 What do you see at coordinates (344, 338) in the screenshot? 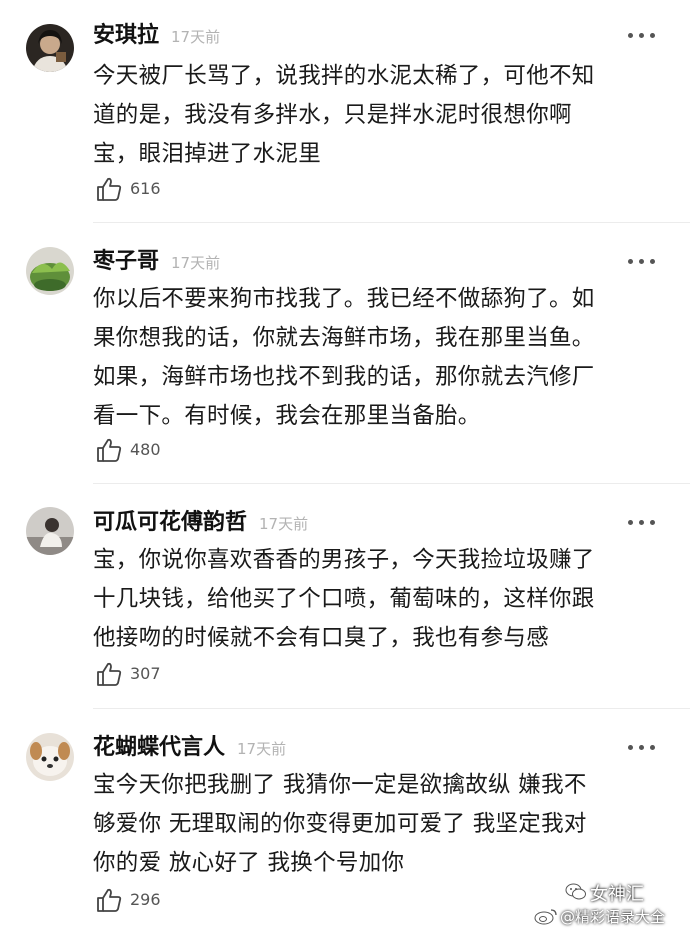
I see `comment-line: 果你想我的话，你就去海鲜市场，我在那里当鱼。` at bounding box center [344, 338].